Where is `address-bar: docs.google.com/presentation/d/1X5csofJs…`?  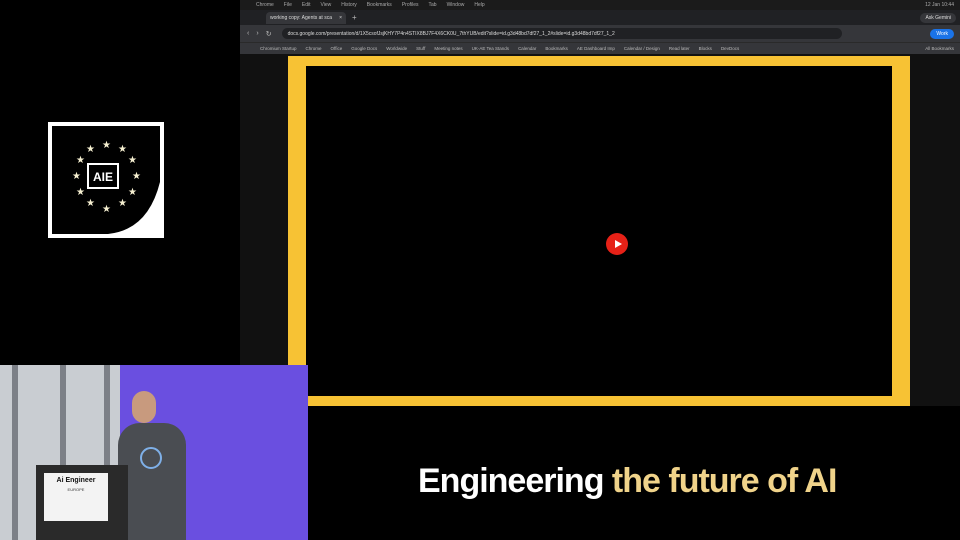
address-bar: docs.google.com/presentation/d/1X5csofJs… is located at coordinates (561, 33).